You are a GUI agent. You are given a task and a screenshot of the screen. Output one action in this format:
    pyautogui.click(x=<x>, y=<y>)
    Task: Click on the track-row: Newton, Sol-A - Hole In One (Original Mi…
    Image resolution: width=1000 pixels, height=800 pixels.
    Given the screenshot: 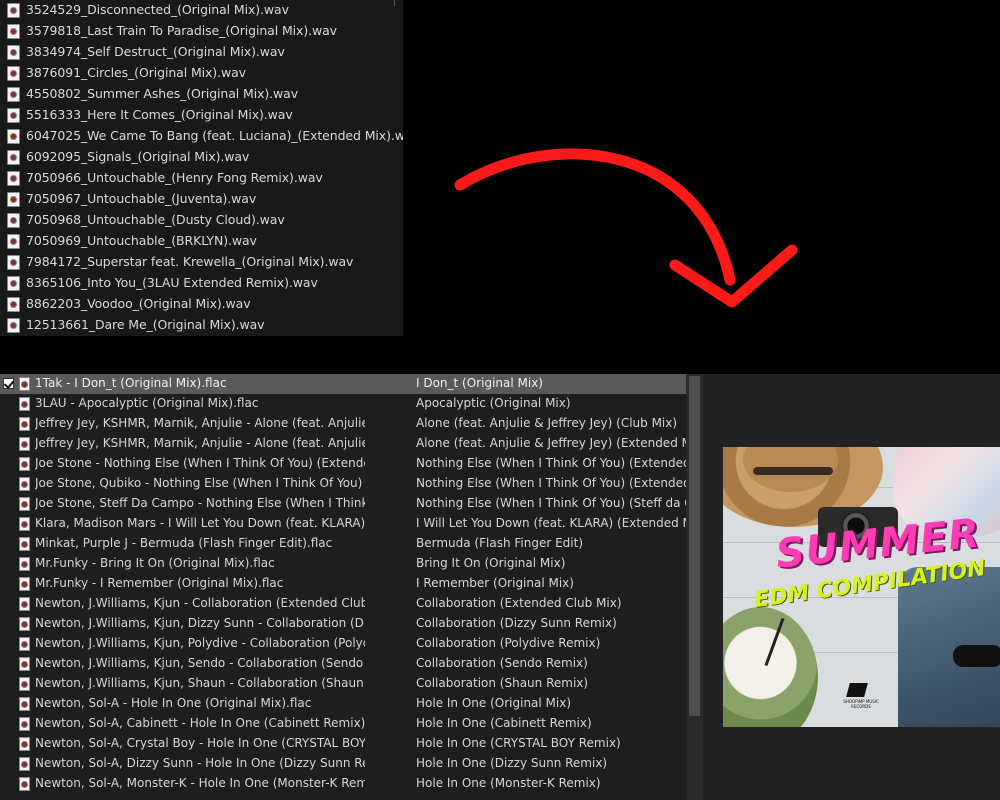 What is the action you would take?
    pyautogui.click(x=343, y=704)
    